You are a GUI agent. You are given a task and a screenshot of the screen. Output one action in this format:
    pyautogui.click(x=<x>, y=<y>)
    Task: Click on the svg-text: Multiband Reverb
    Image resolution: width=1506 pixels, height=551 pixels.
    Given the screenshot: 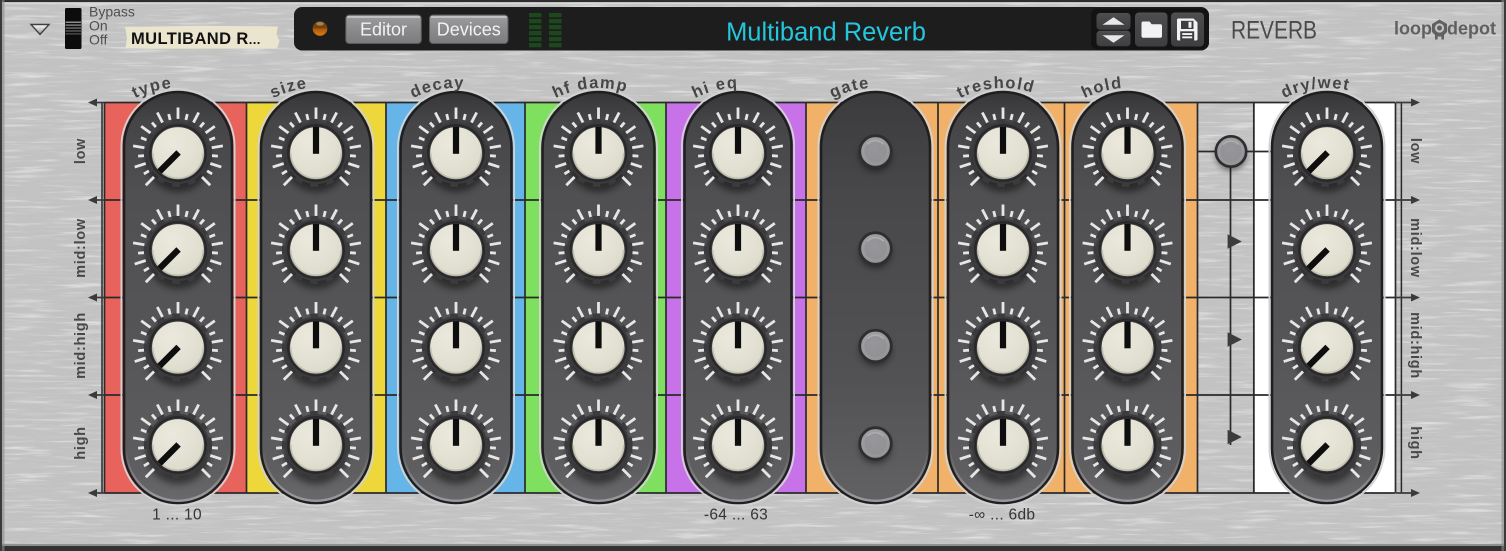 What is the action you would take?
    pyautogui.click(x=826, y=33)
    